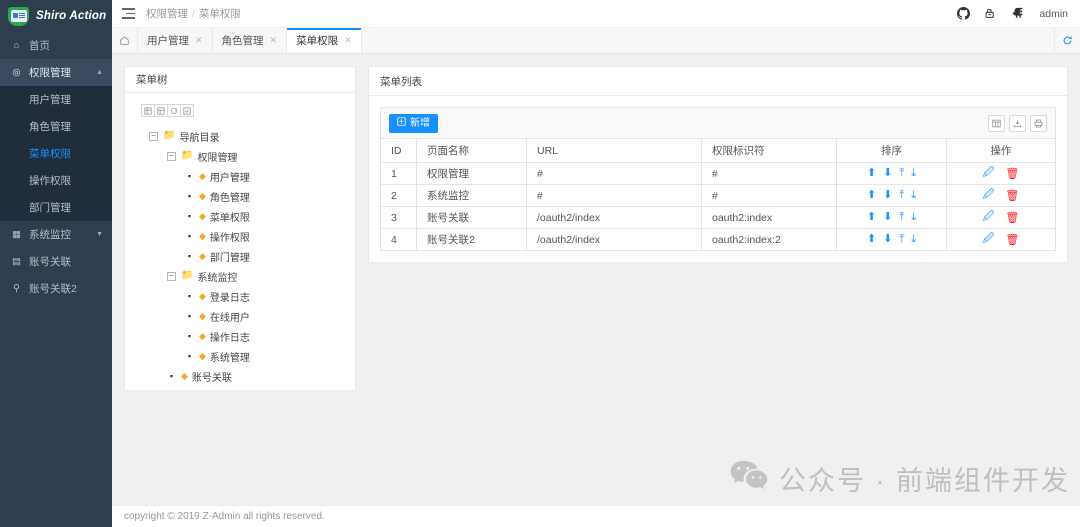 The image size is (1080, 527). Describe the element at coordinates (161, 111) in the screenshot. I see `collapse-all-icon` at that location.